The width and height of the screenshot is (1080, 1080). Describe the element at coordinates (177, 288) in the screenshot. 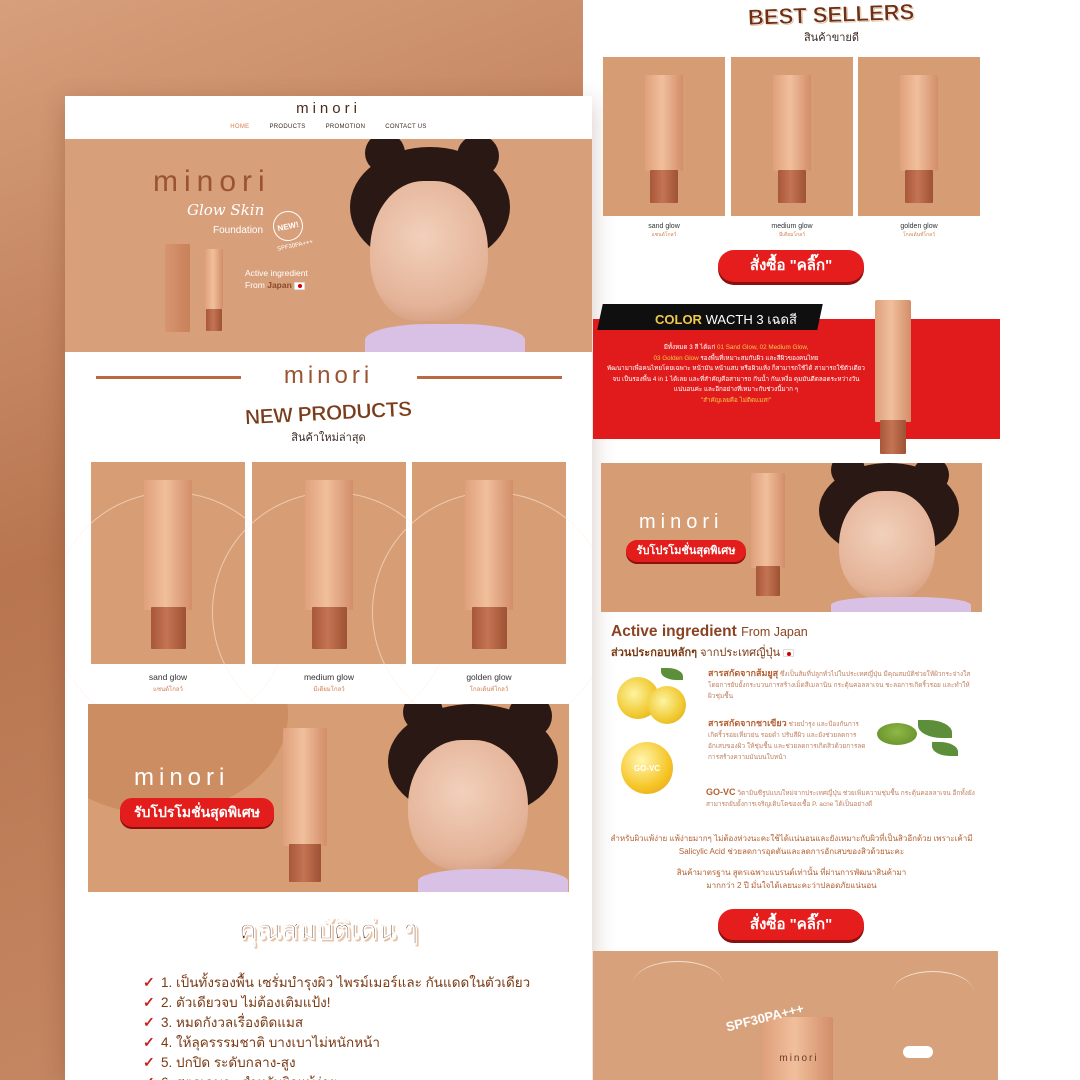

I see `product-box-image` at that location.